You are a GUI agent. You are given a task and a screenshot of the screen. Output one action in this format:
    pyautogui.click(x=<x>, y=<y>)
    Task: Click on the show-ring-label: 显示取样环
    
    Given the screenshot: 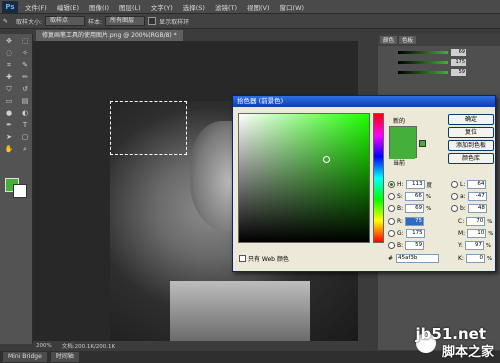 What is the action you would take?
    pyautogui.click(x=174, y=22)
    